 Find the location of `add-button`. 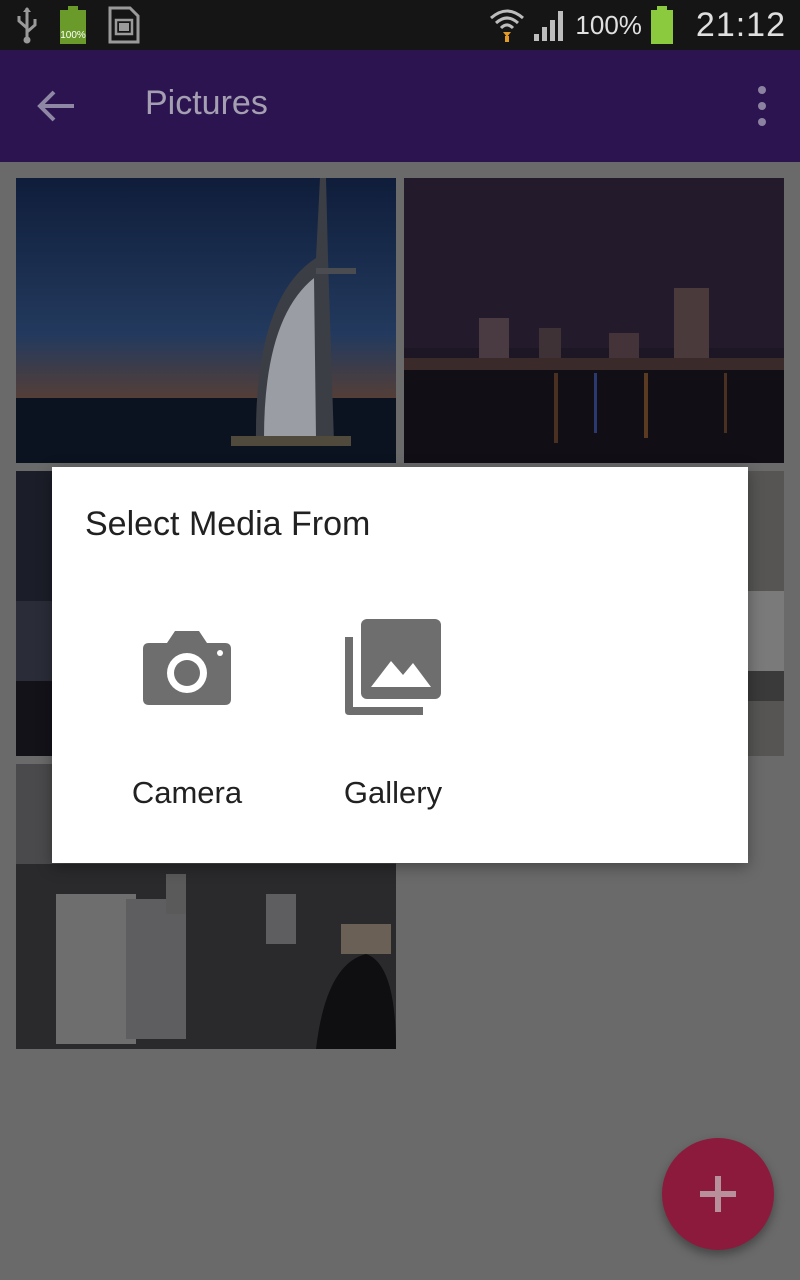

add-button is located at coordinates (718, 1194).